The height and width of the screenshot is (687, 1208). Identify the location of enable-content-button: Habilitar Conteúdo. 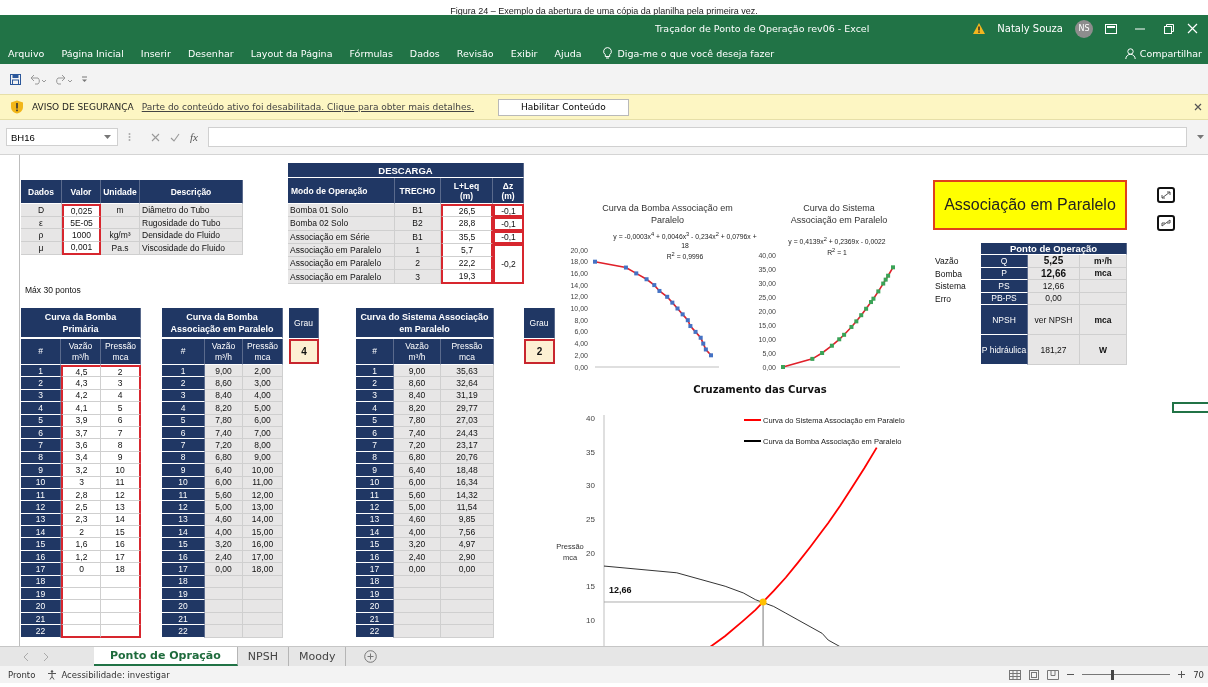
(563, 107).